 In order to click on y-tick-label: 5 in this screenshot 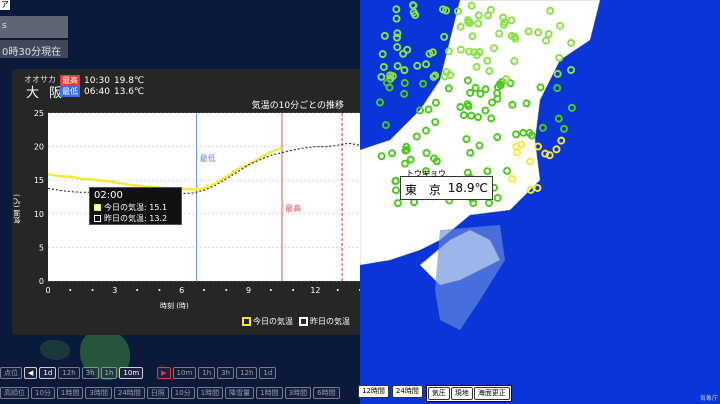, I will do `click(41, 247)`.